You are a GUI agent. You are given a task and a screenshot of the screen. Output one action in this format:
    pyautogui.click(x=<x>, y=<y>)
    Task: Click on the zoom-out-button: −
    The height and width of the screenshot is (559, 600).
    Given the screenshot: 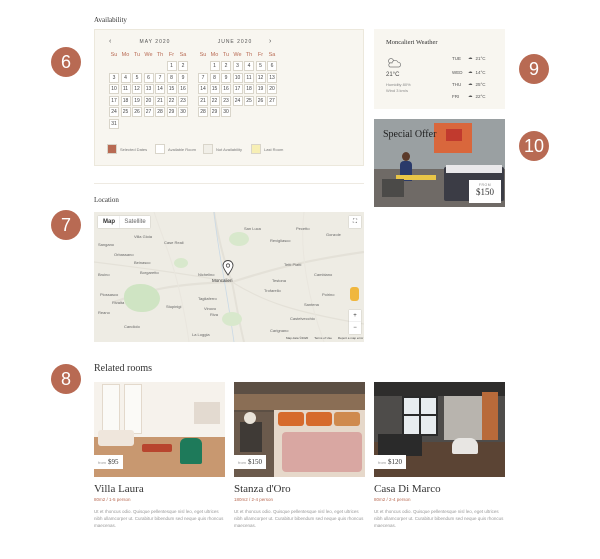 What is the action you would take?
    pyautogui.click(x=355, y=328)
    